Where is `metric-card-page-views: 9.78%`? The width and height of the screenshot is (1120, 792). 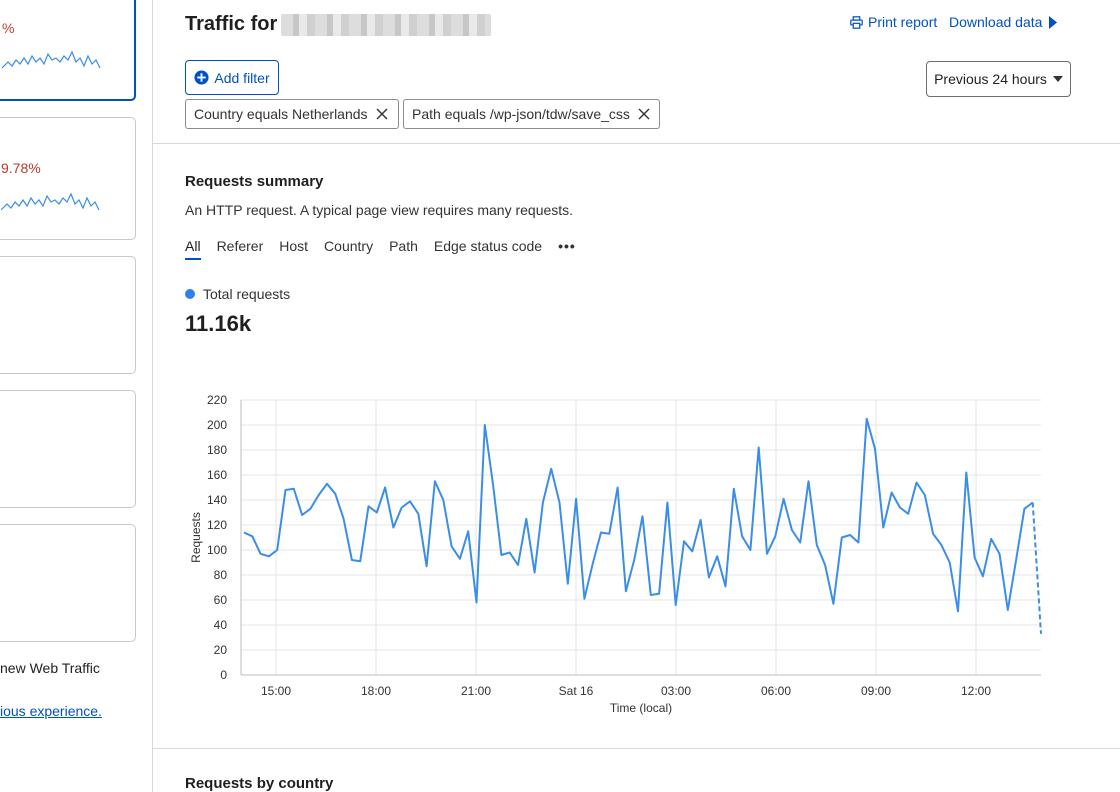
metric-card-page-views: 9.78% is located at coordinates (68, 178).